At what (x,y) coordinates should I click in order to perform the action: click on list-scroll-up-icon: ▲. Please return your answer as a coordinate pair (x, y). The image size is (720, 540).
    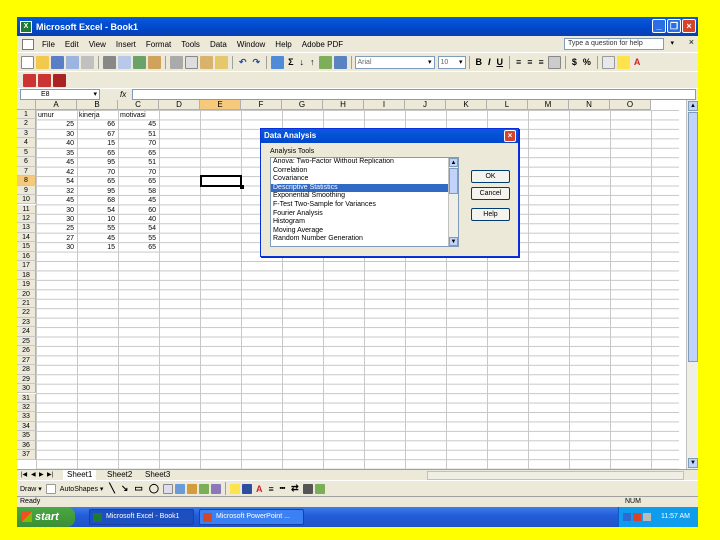
    Looking at the image, I should click on (453, 162).